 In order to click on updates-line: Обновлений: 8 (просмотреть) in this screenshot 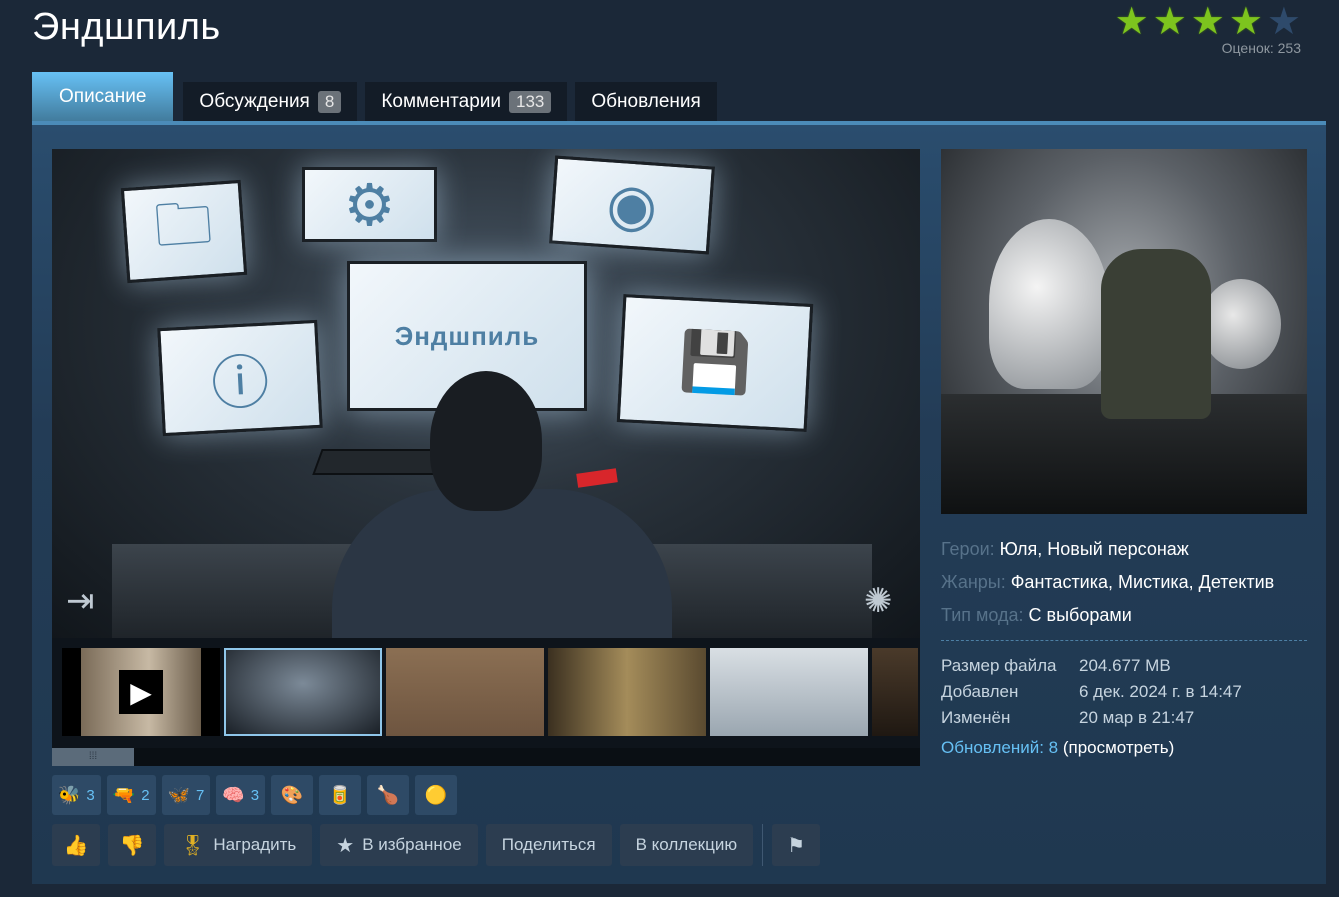, I will do `click(1091, 748)`.